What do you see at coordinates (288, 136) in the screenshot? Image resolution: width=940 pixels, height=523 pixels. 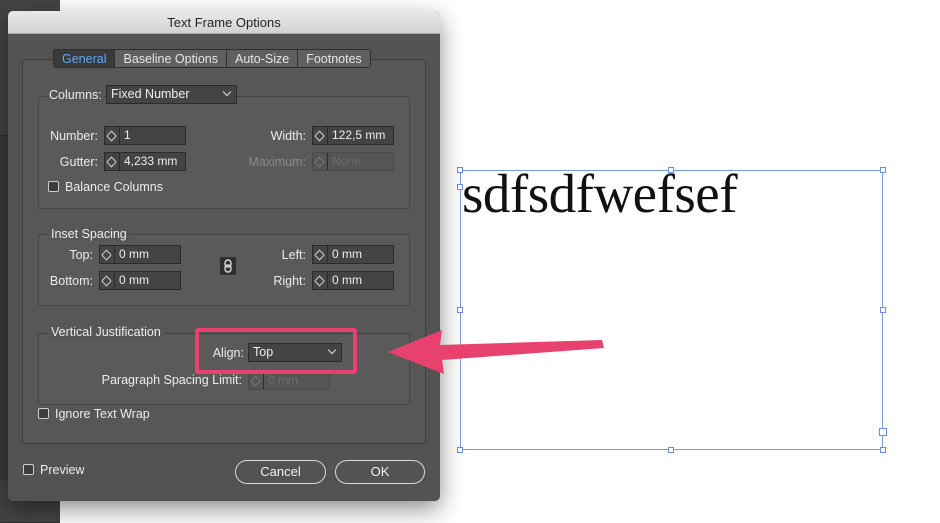 I see `width-label: Width:` at bounding box center [288, 136].